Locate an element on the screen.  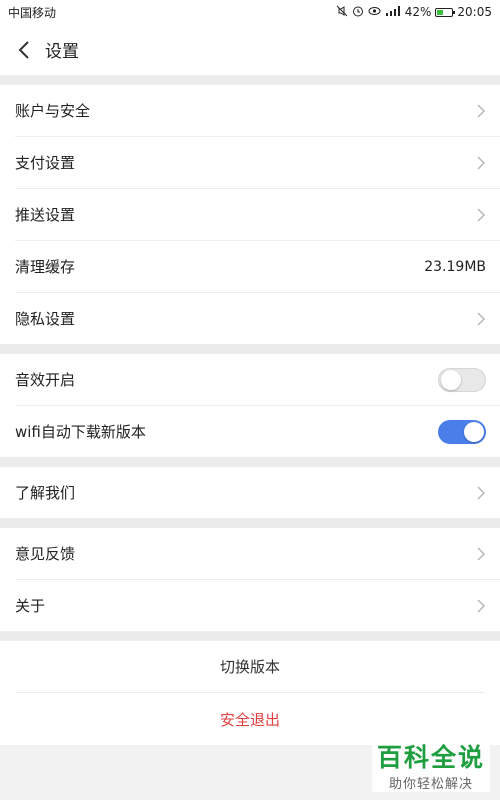
switch-version-button: 切换版本 is located at coordinates (250, 667).